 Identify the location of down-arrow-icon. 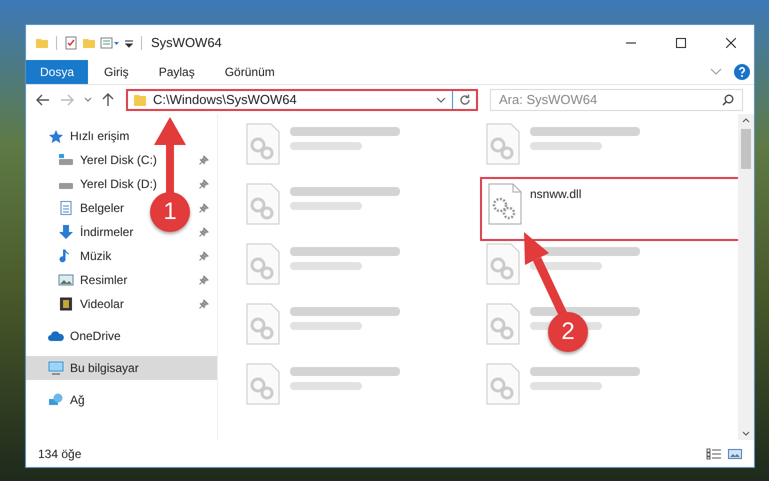
(66, 232).